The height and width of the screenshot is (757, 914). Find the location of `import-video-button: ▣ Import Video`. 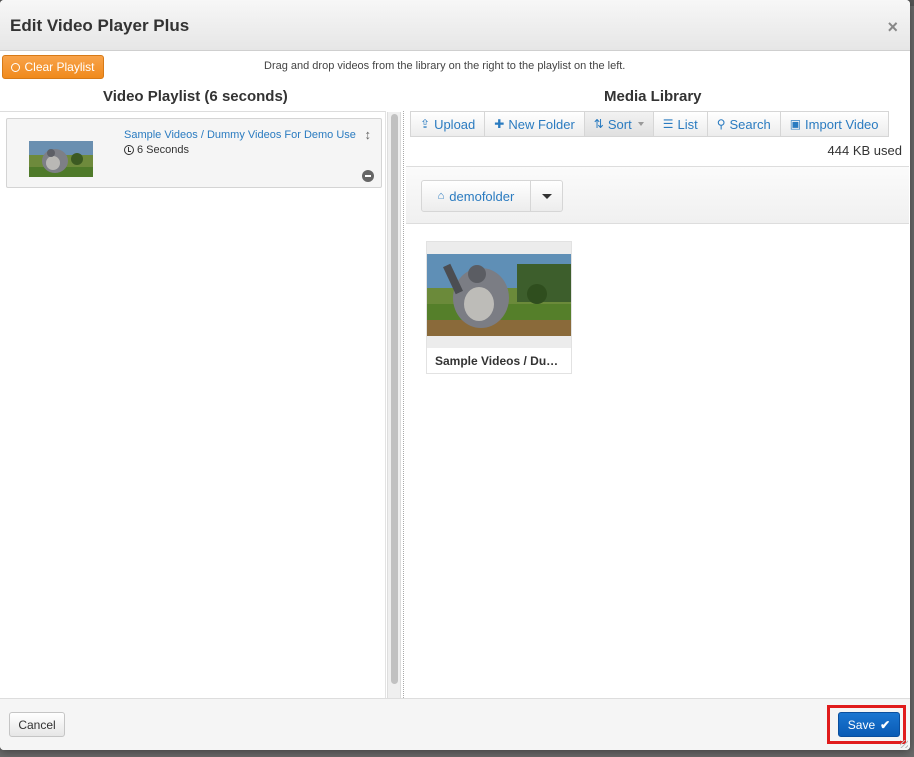

import-video-button: ▣ Import Video is located at coordinates (834, 124).